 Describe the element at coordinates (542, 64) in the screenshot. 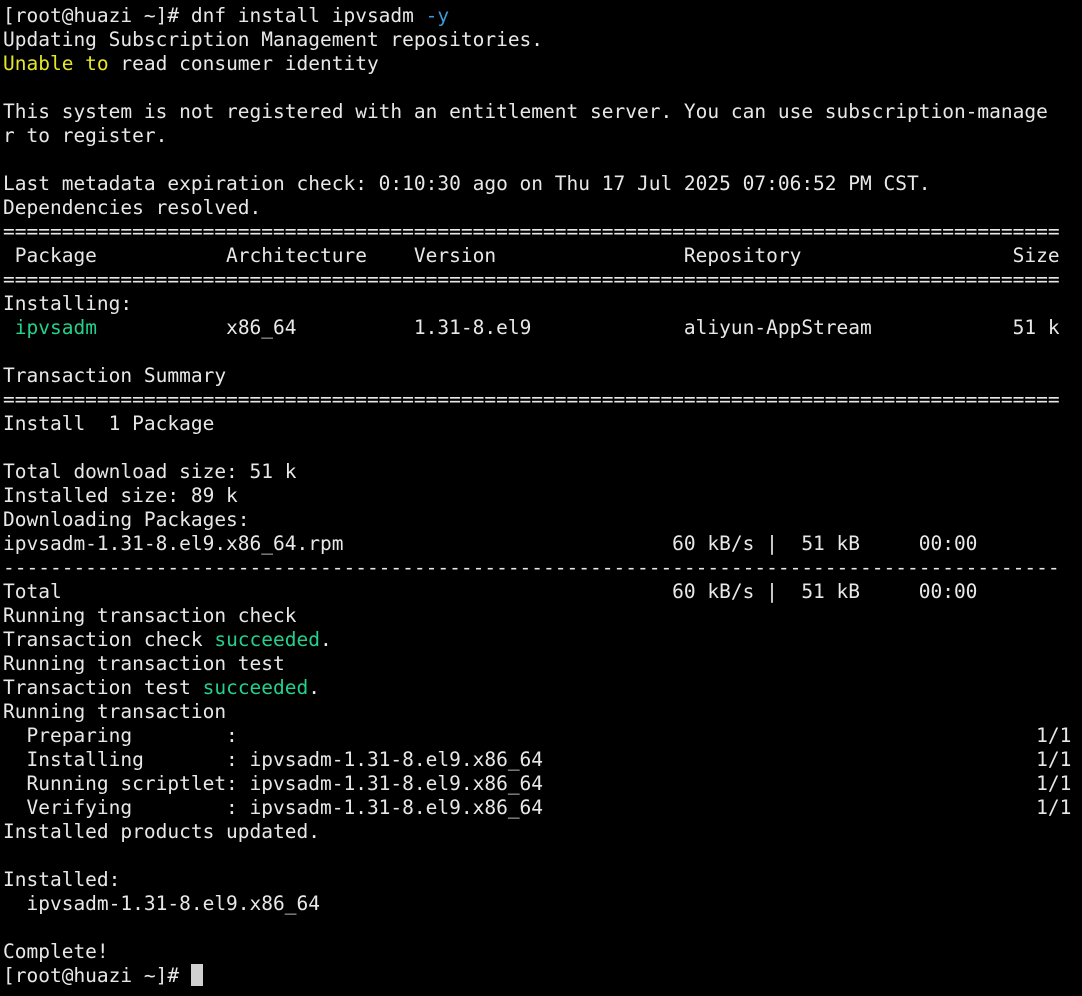

I see `terminal-line: Unable to read consumer identity` at that location.